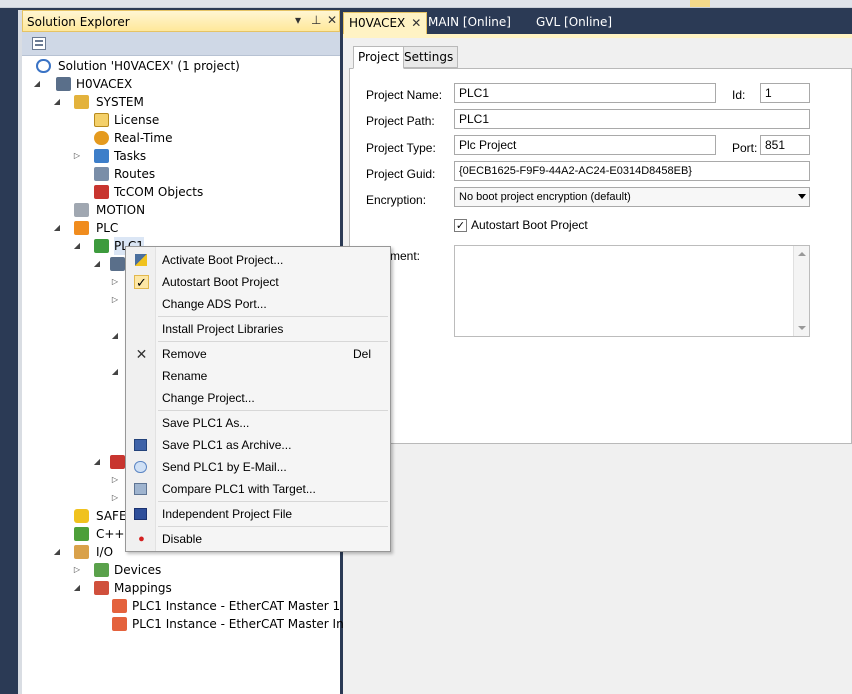 The width and height of the screenshot is (852, 694). What do you see at coordinates (149, 66) in the screenshot?
I see `tree-item-label: Solution 'H0VACEX' (1 project)` at bounding box center [149, 66].